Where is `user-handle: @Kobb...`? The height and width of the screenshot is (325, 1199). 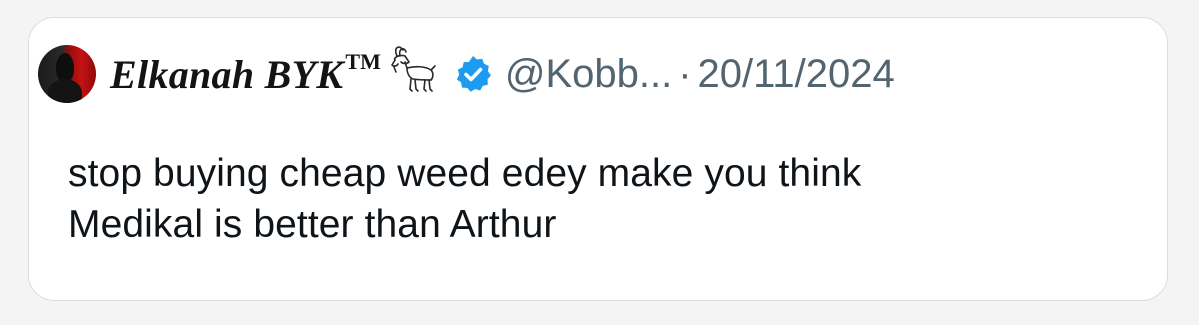
user-handle: @Kobb... is located at coordinates (588, 74).